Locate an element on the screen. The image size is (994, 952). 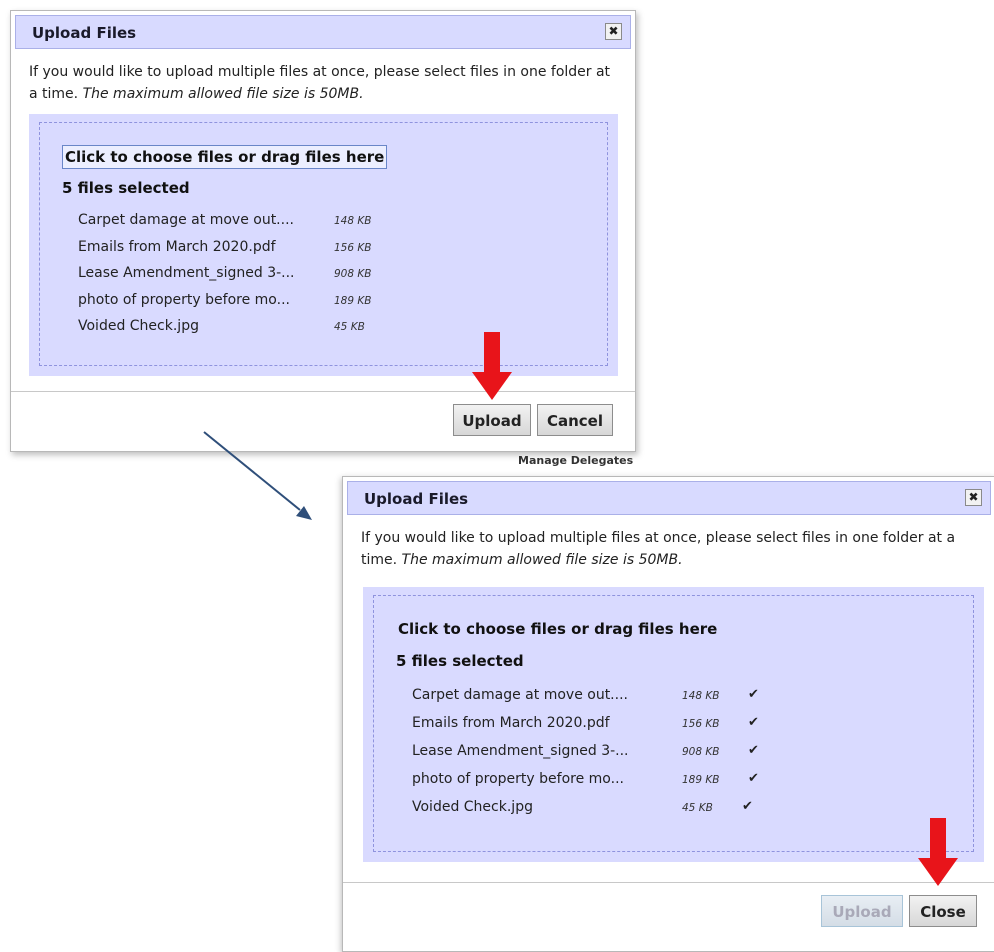
file-row: Lease Amendment_signed 3-... 908 KB ✔ is located at coordinates (602, 754).